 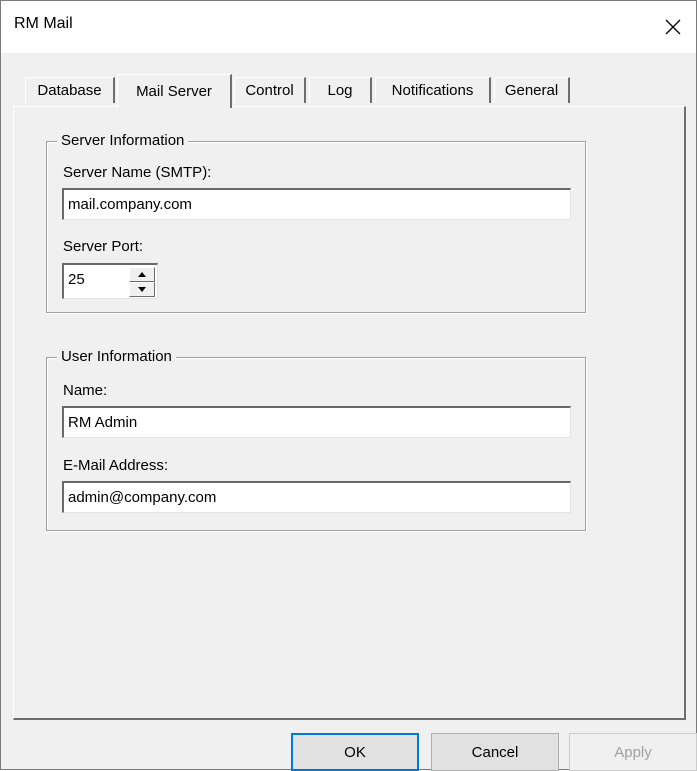 What do you see at coordinates (316, 204) in the screenshot?
I see `server-name-input` at bounding box center [316, 204].